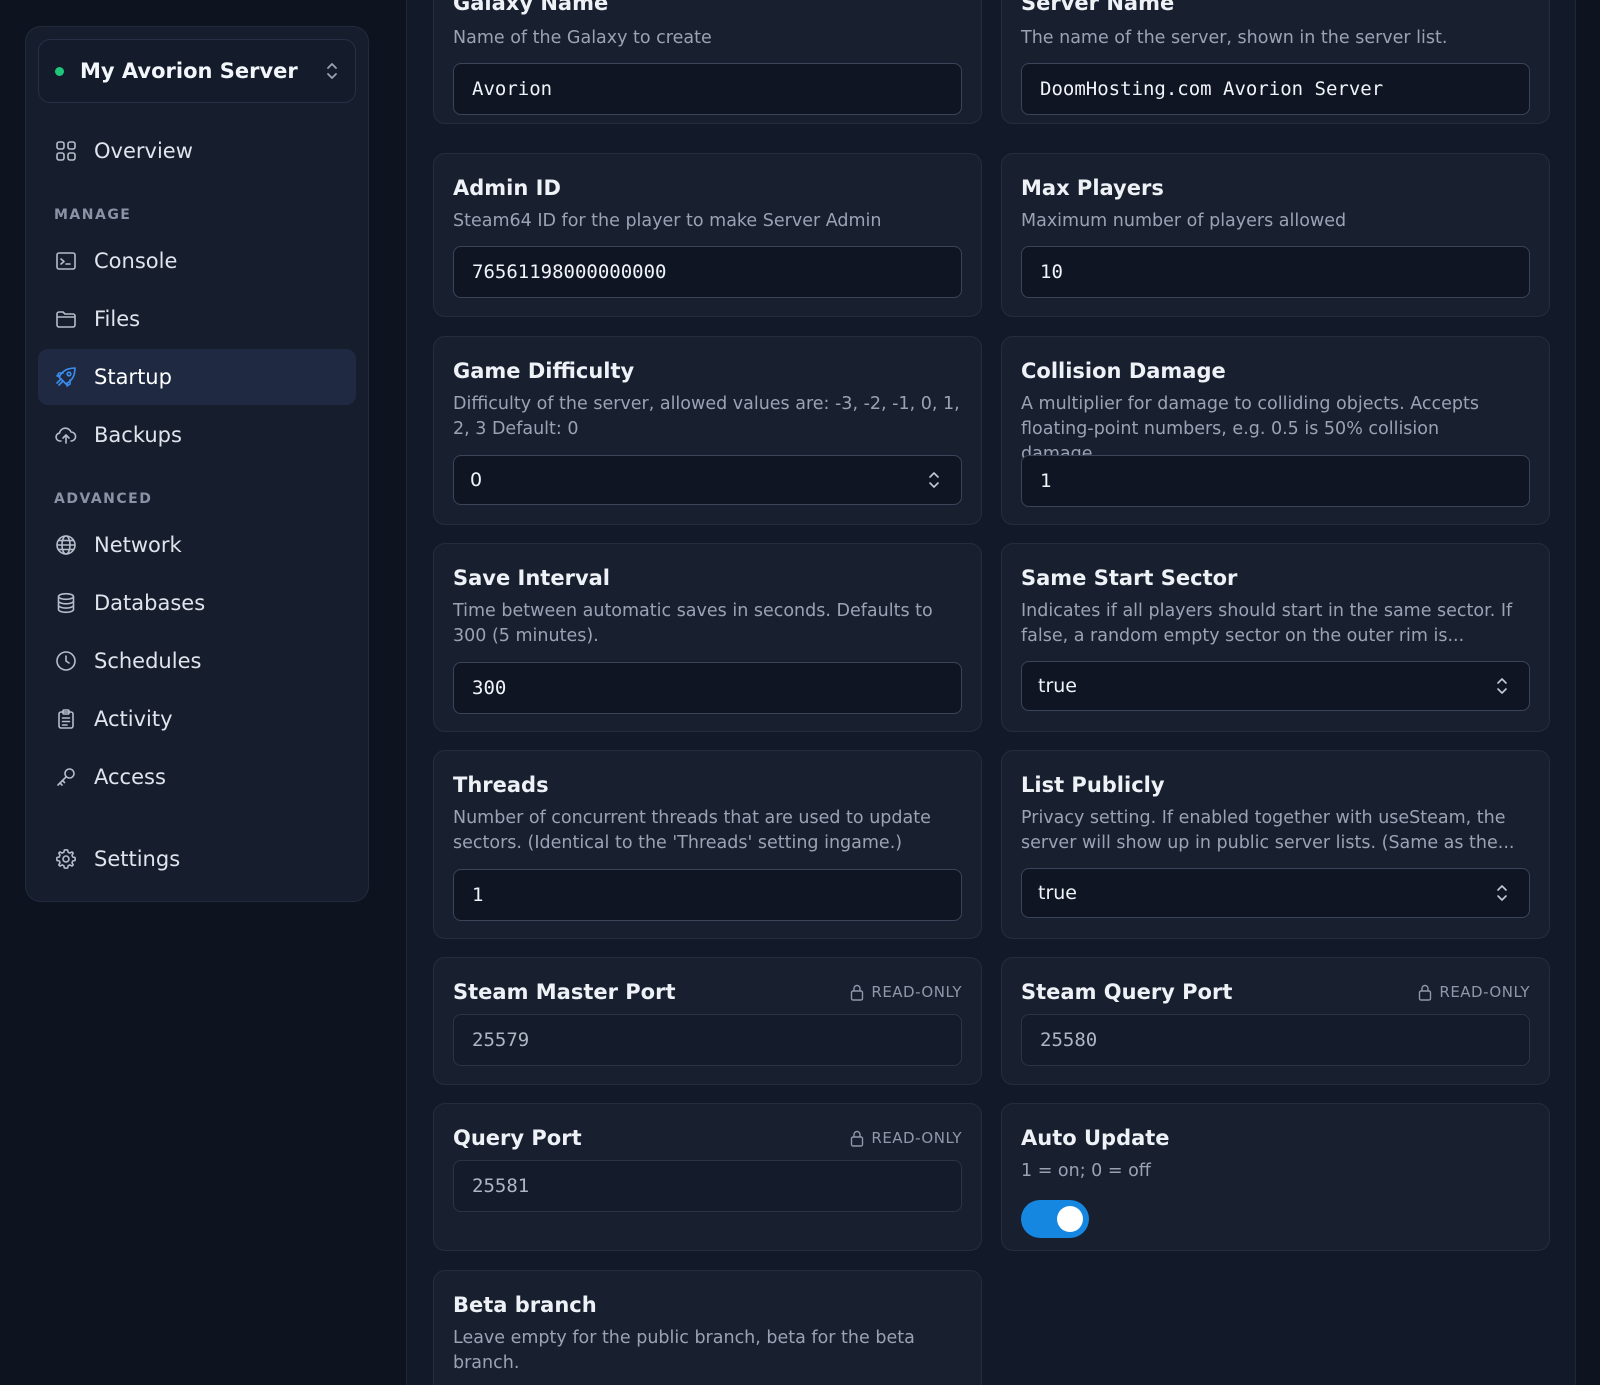 This screenshot has width=1600, height=1385. Describe the element at coordinates (66, 661) in the screenshot. I see `clock-icon` at that location.